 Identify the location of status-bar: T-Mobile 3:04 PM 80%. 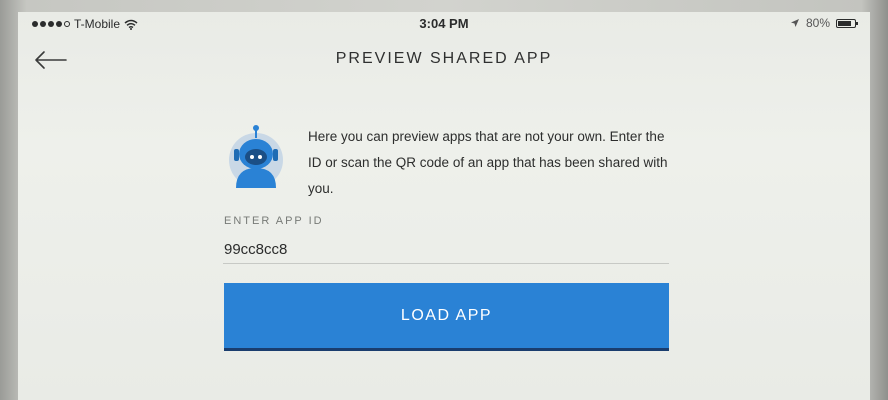
(444, 23).